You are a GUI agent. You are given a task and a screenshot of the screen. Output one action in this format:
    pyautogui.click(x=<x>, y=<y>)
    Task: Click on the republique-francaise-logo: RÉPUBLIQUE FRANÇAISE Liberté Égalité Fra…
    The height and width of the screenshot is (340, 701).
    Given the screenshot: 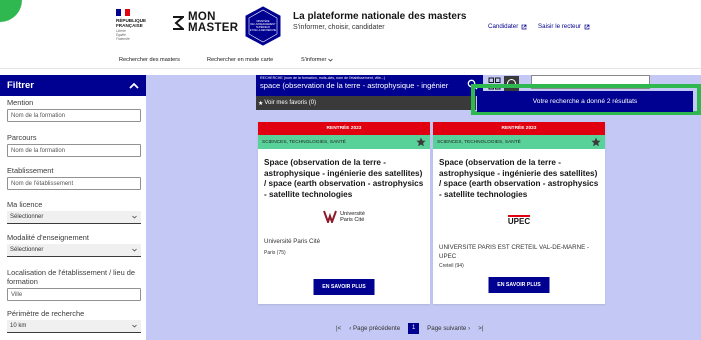 What is the action you would take?
    pyautogui.click(x=131, y=25)
    